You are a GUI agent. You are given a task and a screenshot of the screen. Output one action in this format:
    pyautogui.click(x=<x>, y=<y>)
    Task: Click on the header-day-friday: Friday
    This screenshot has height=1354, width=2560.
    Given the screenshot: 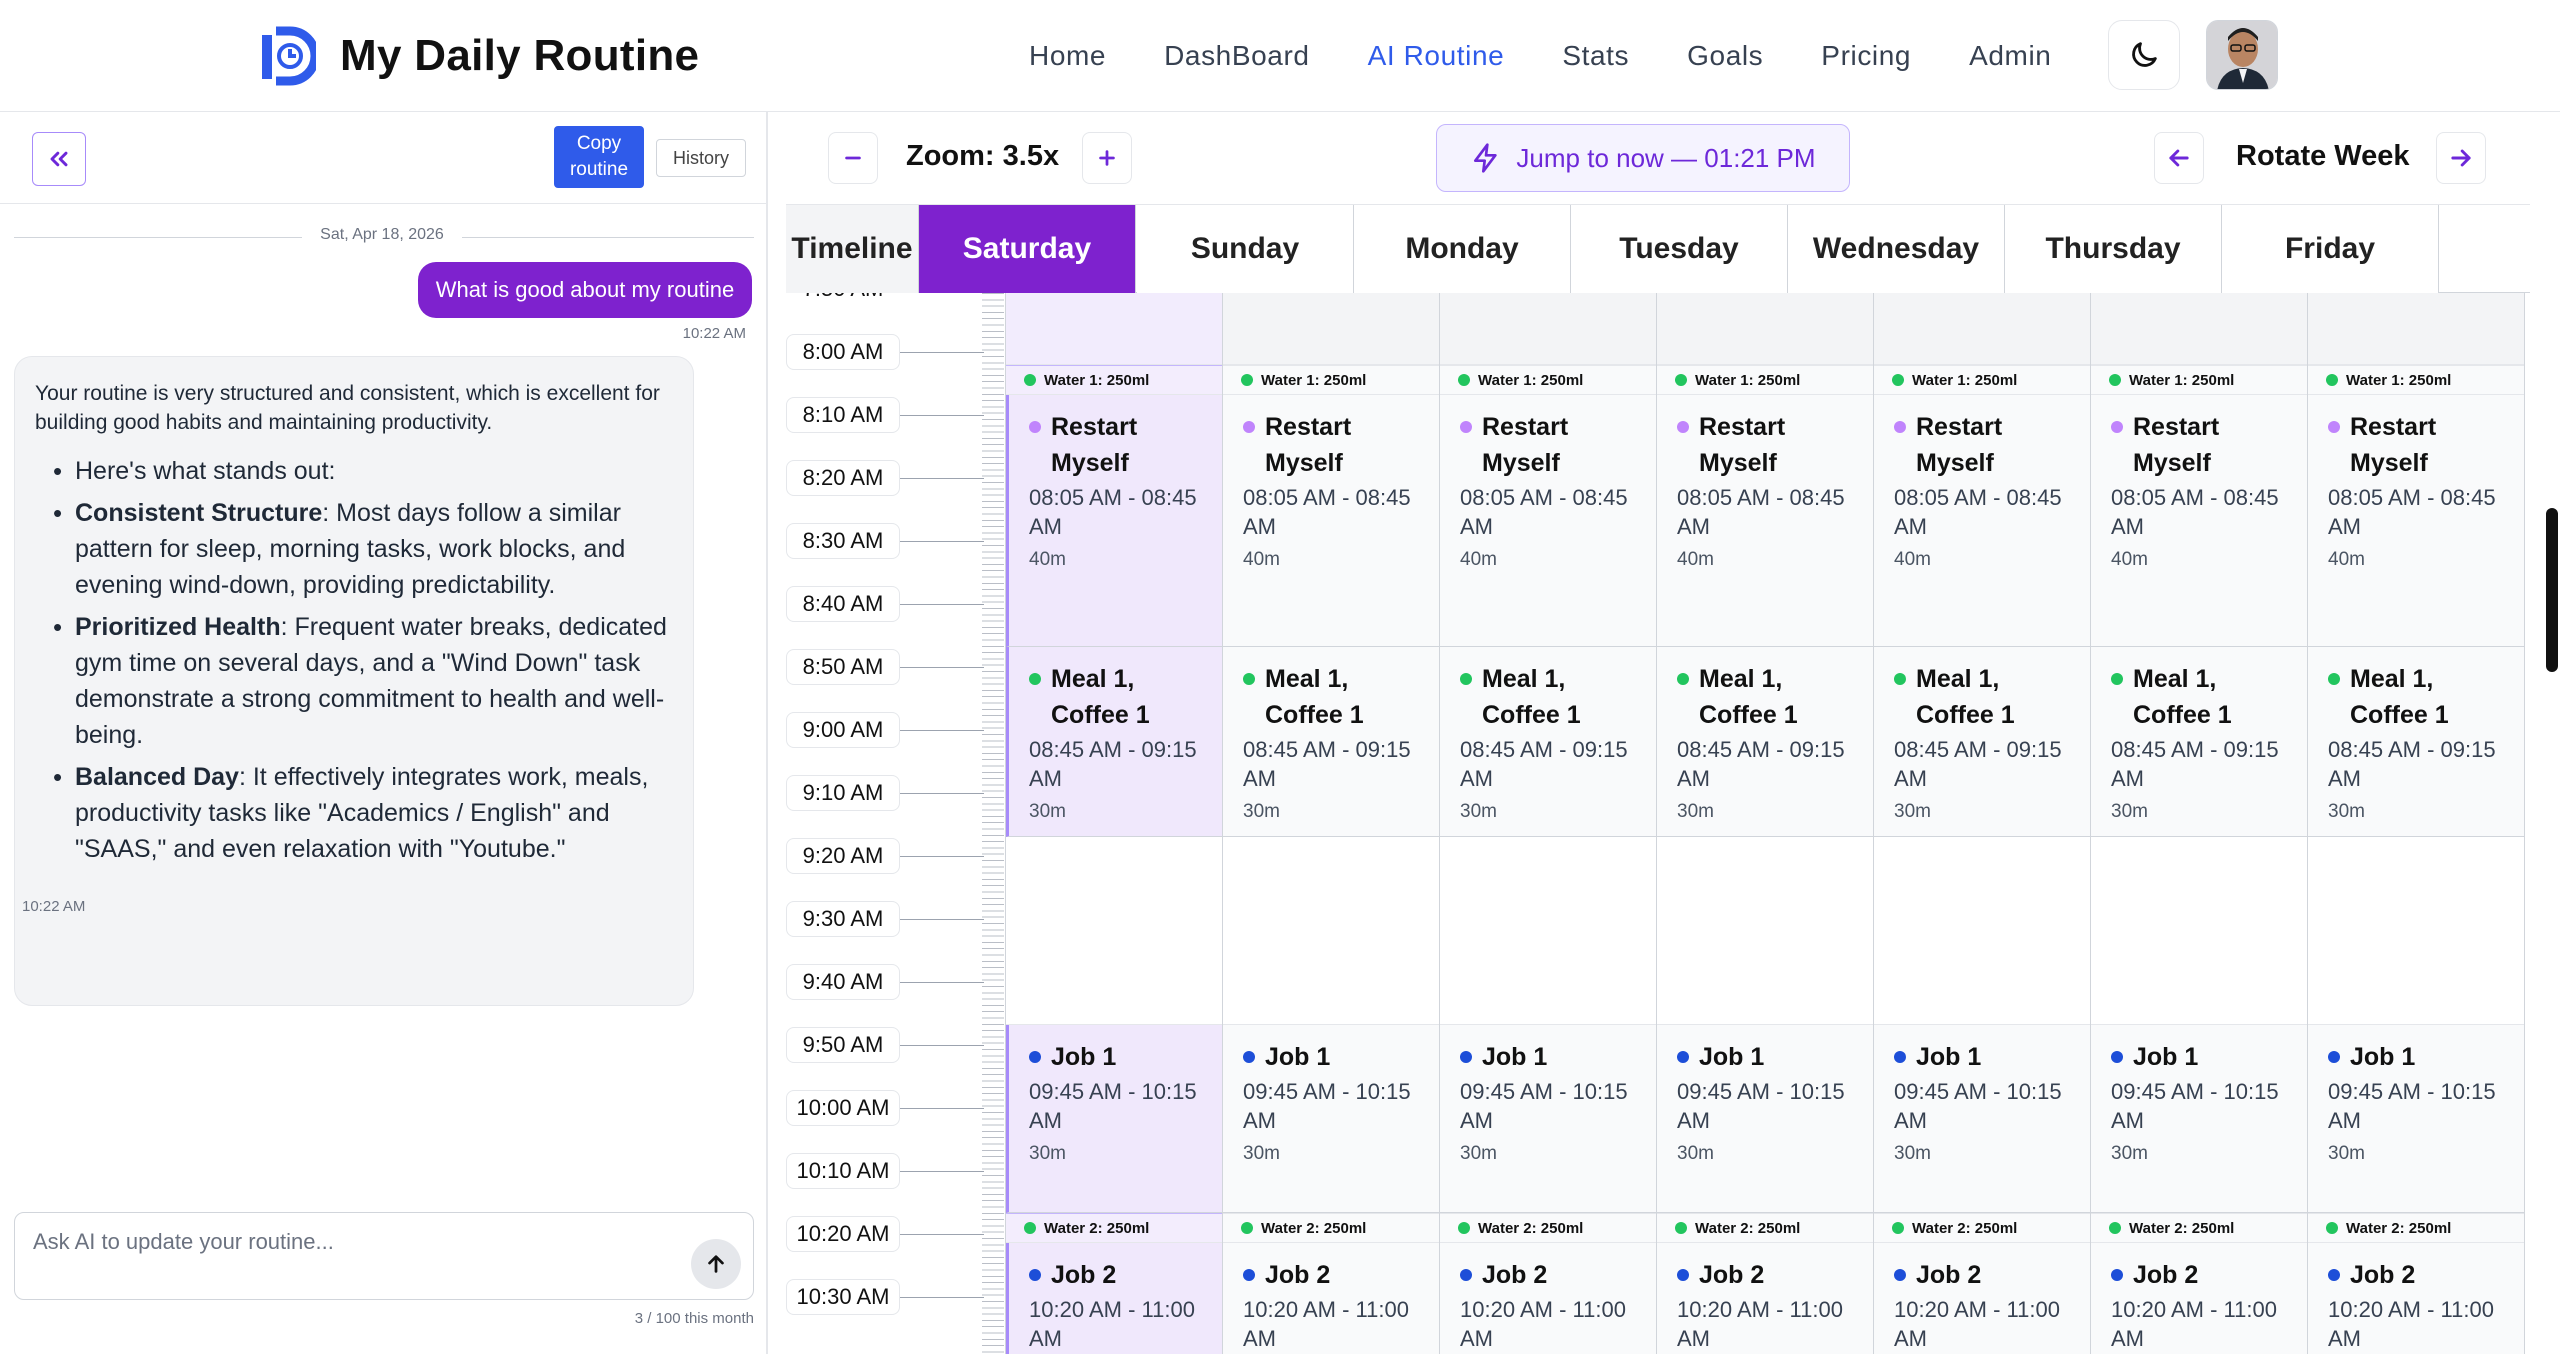 What is the action you would take?
    pyautogui.click(x=2330, y=249)
    